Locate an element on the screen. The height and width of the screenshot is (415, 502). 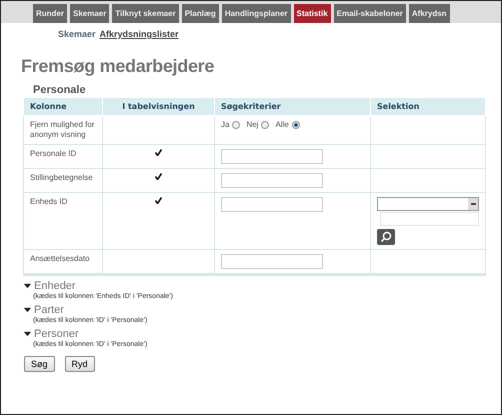
radio-label: Alle is located at coordinates (282, 124).